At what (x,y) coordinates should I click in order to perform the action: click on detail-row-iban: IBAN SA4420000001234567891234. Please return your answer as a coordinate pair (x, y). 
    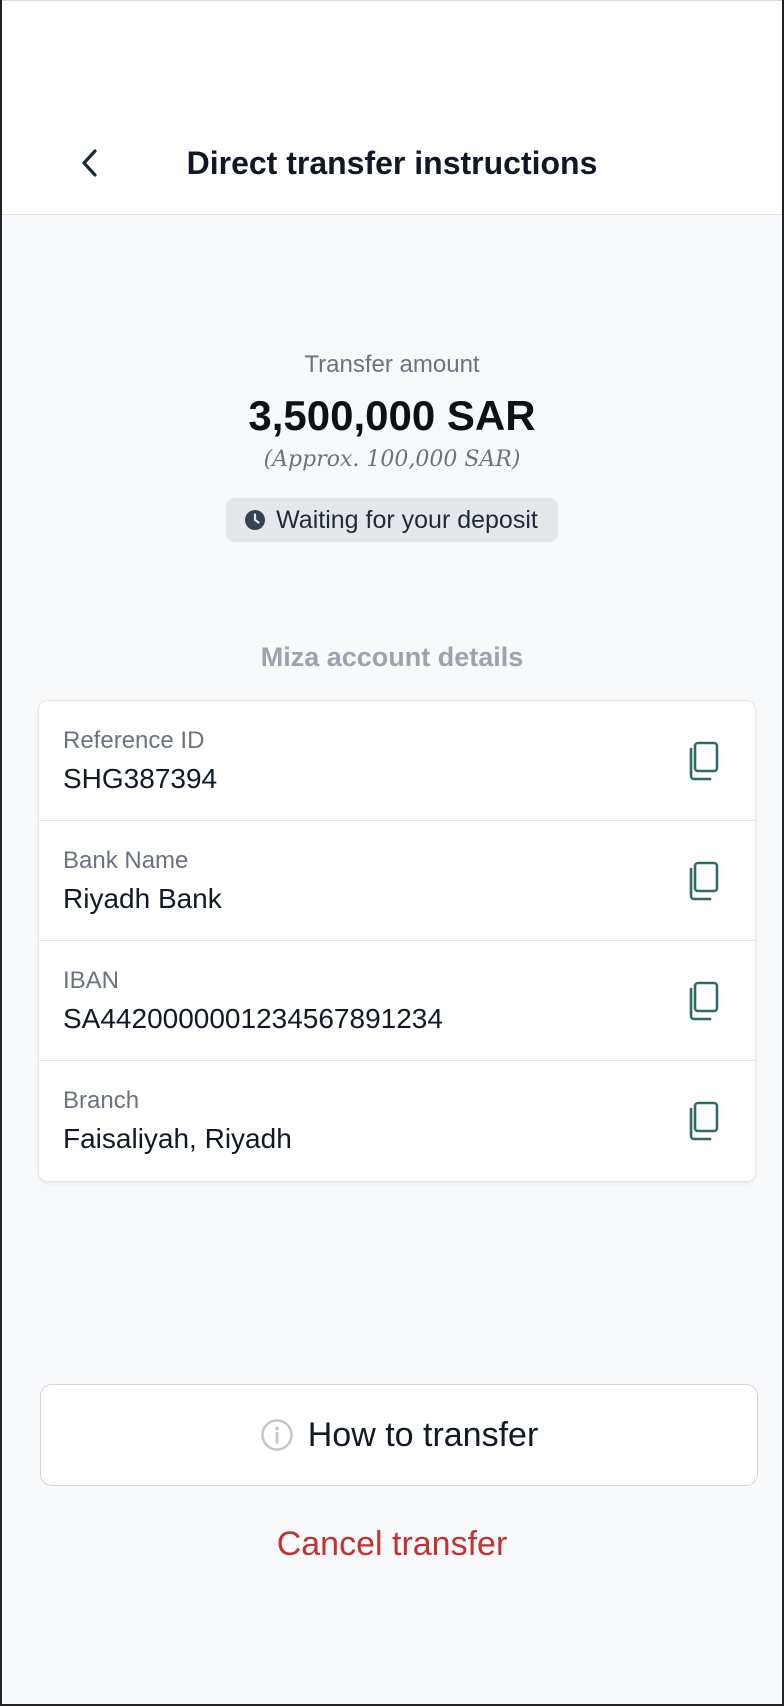
    Looking at the image, I should click on (397, 1001).